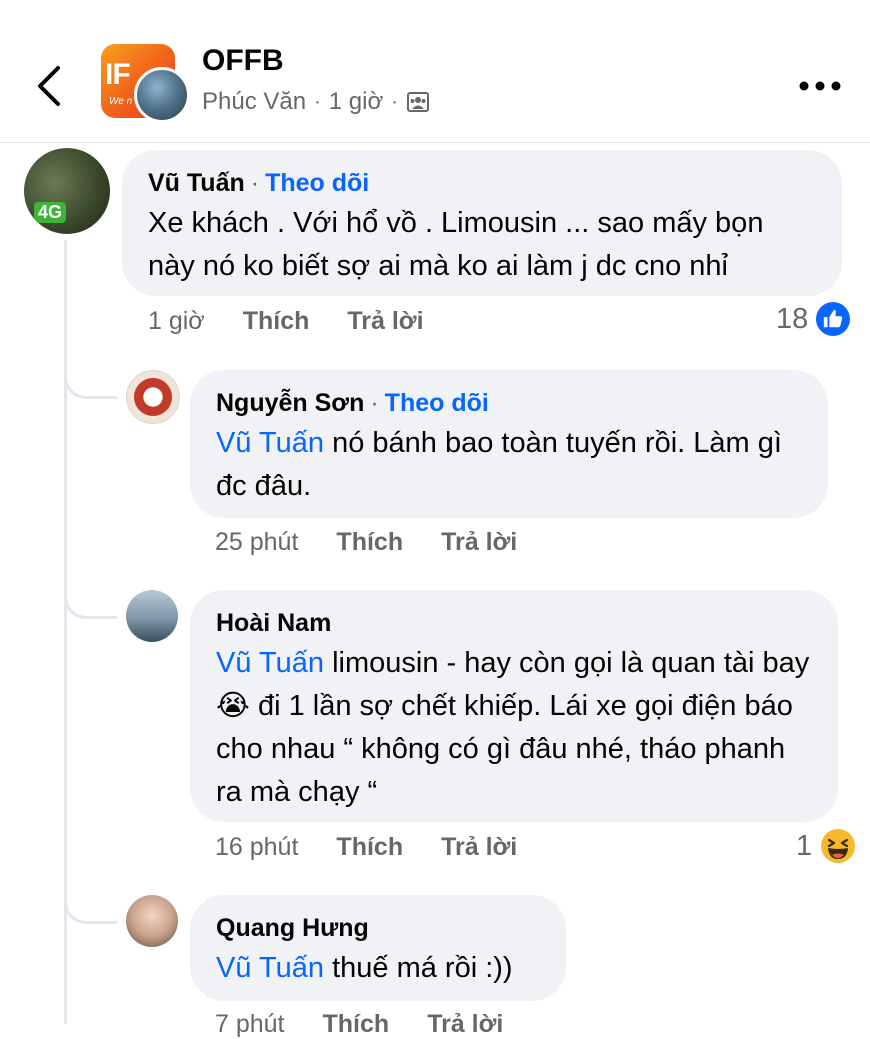 Image resolution: width=870 pixels, height=1039 pixels. I want to click on header-divider, so click(435, 142).